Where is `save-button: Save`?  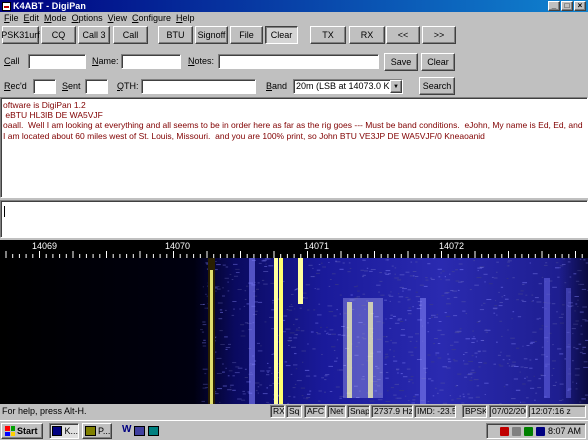
save-button: Save is located at coordinates (401, 62).